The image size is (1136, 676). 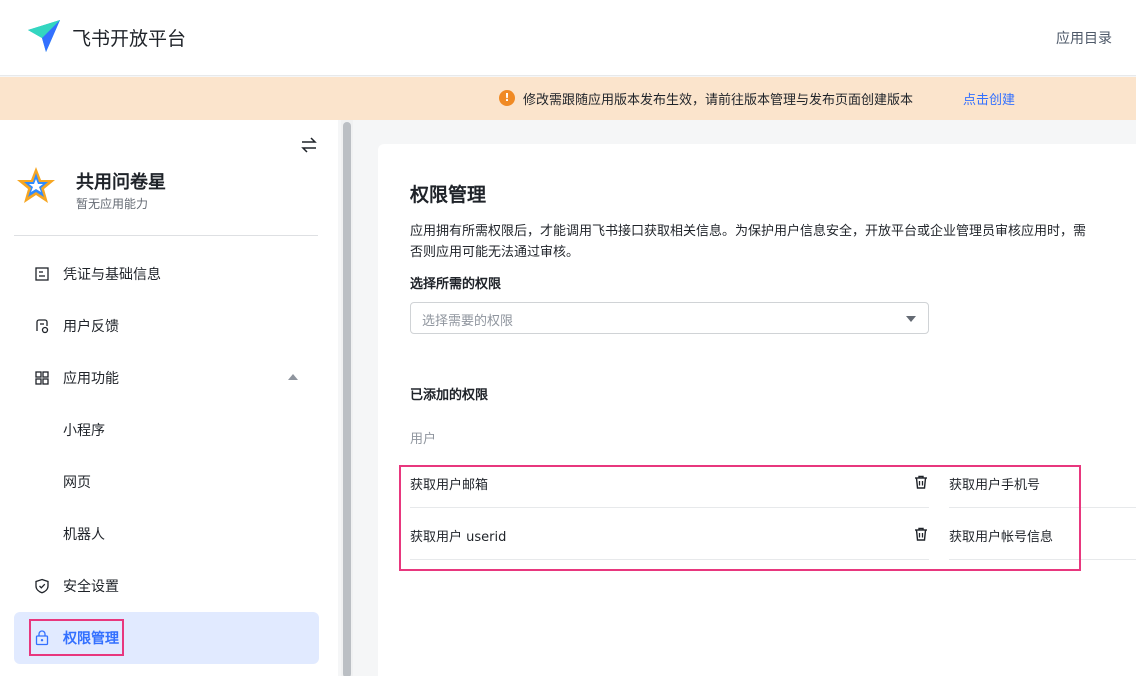 What do you see at coordinates (166, 378) in the screenshot?
I see `sidebar-item-app-features: 应用功能` at bounding box center [166, 378].